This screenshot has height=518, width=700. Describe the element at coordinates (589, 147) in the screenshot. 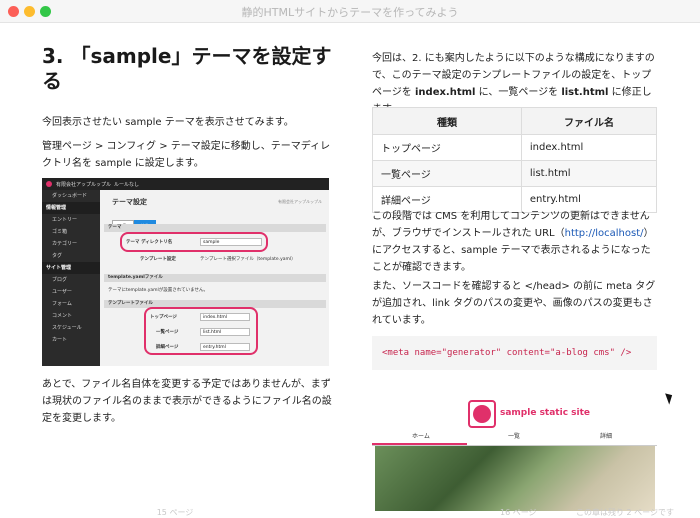

I see `table-cell: index.html` at that location.